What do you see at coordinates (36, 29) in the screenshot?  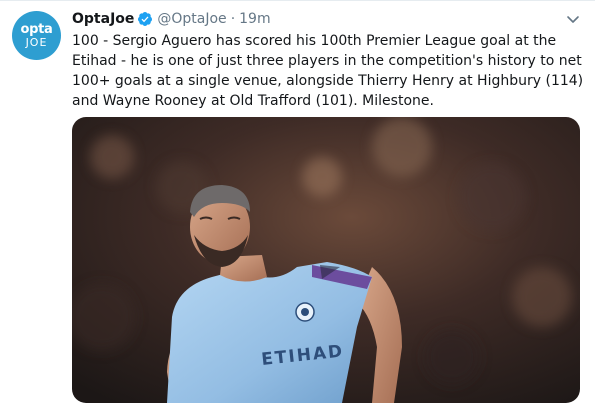 I see `avatar-brand-text: opta` at bounding box center [36, 29].